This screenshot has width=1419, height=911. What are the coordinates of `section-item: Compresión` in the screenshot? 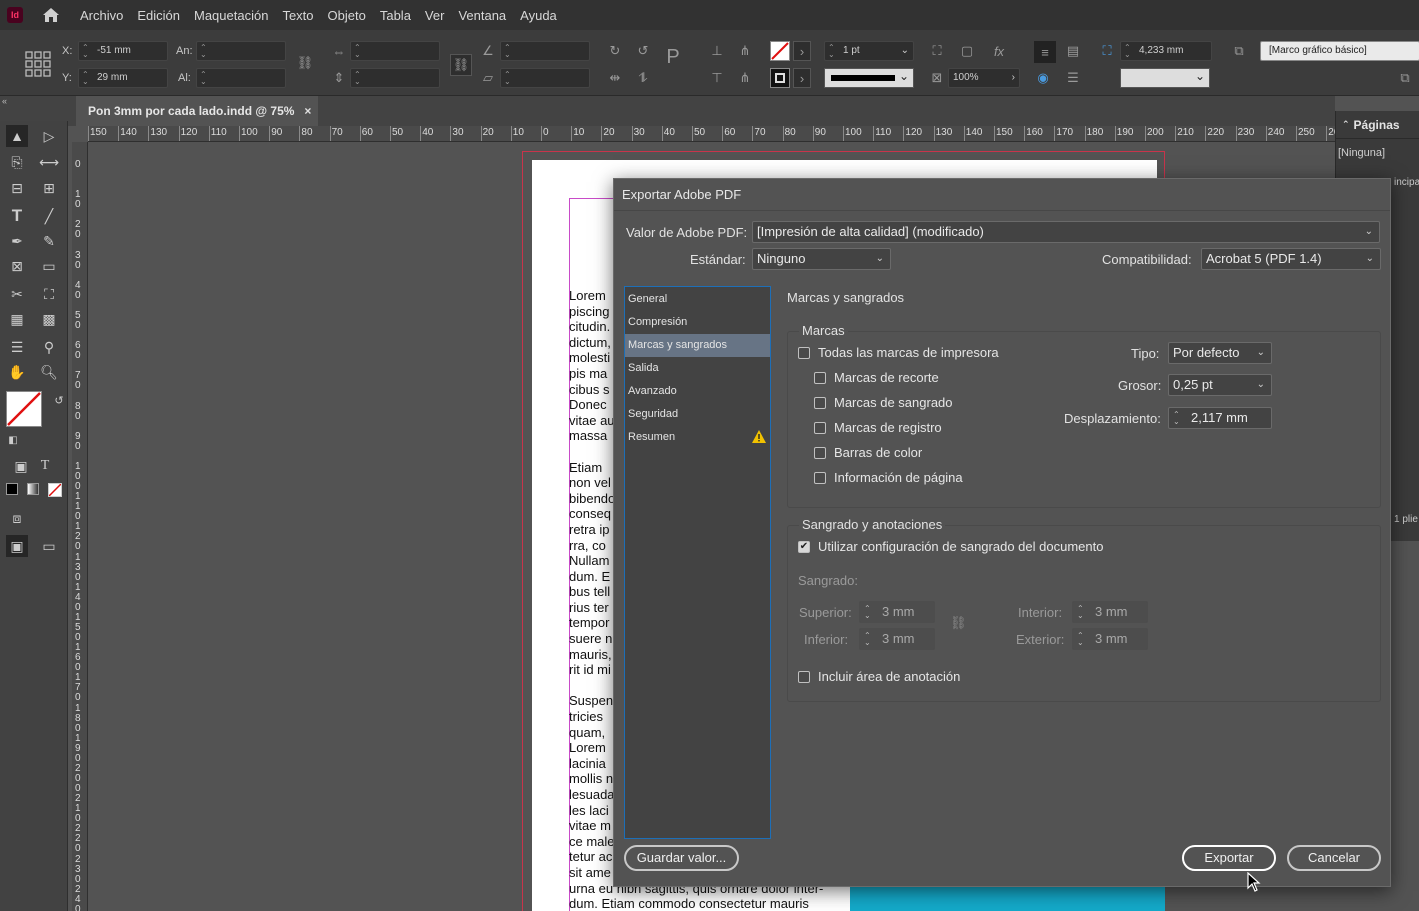 It's located at (697, 322).